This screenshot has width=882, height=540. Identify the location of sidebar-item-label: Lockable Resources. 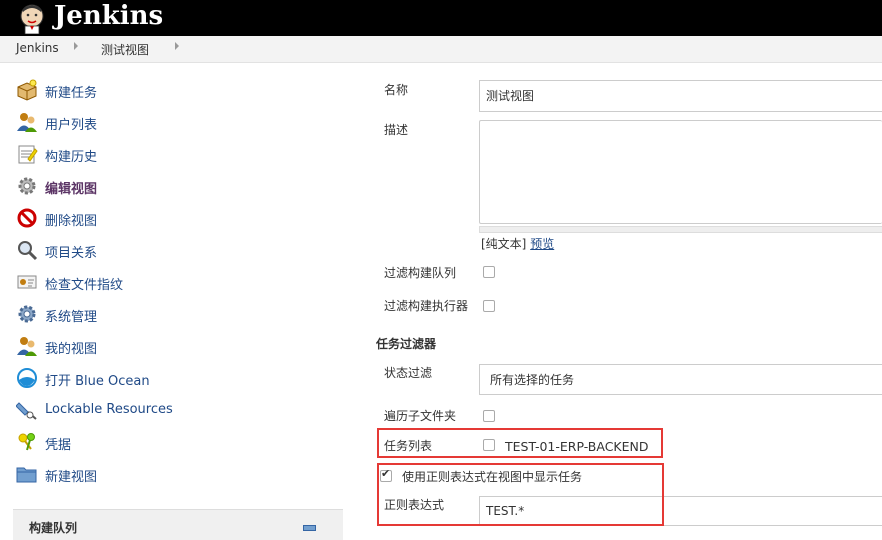
(109, 409).